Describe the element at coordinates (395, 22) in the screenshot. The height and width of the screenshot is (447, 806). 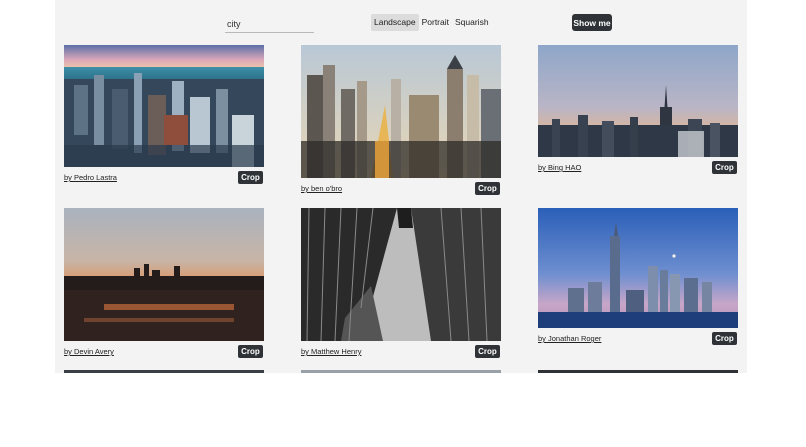
I see `orientation-landscape-button: Landscape` at that location.